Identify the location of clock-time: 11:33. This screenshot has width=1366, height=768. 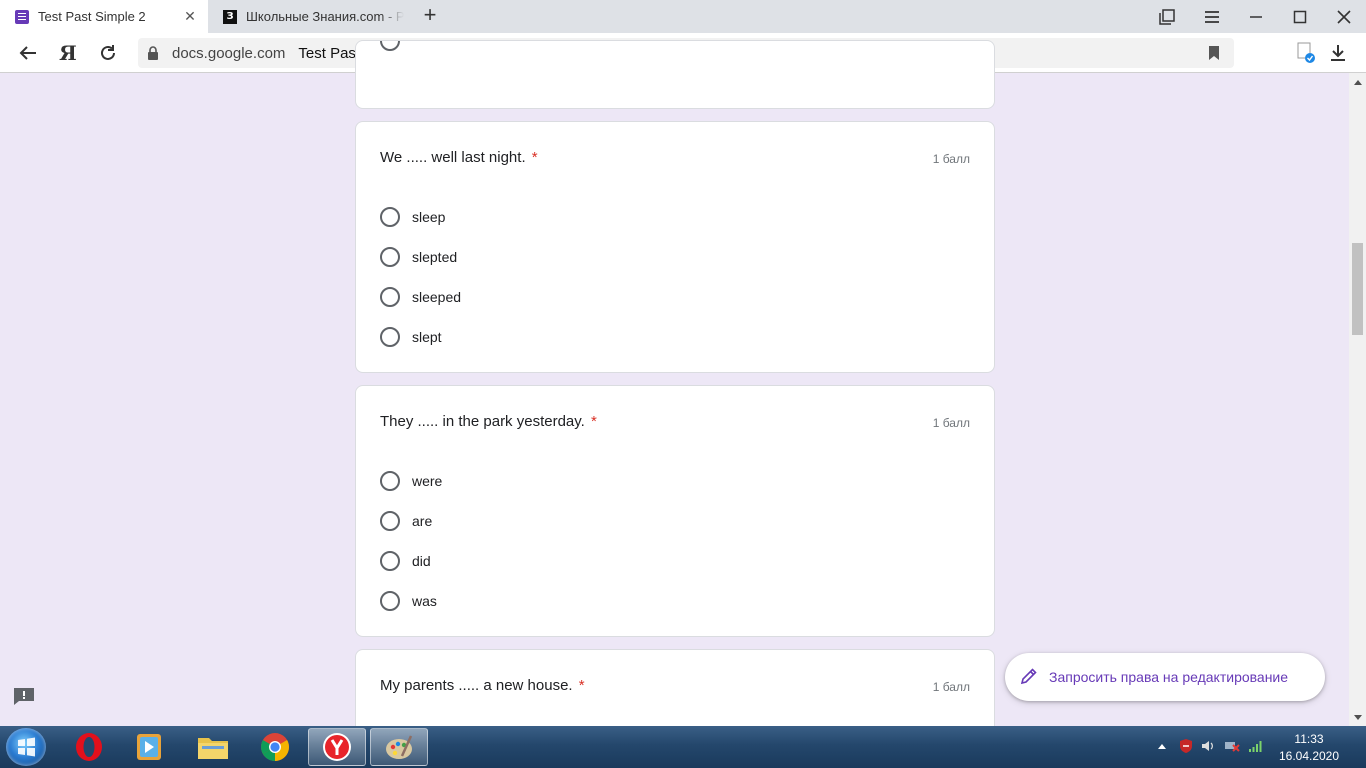
(1309, 739).